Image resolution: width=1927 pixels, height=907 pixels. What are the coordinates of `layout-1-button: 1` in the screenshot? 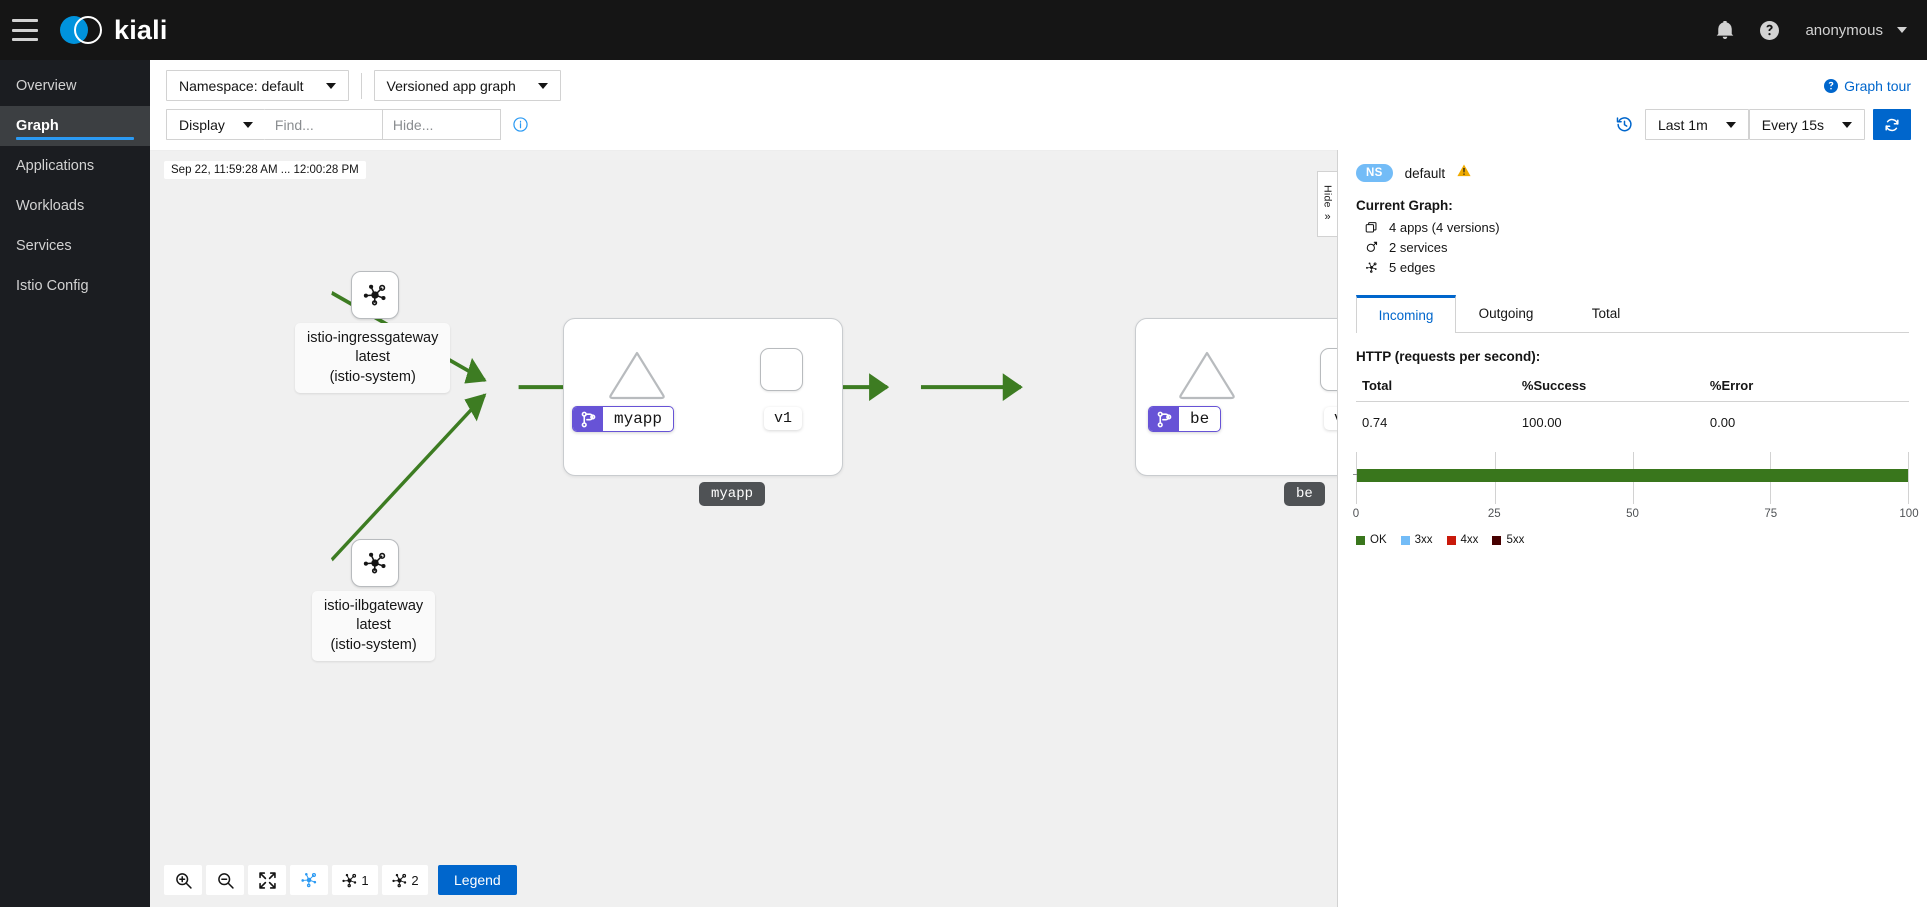 It's located at (355, 880).